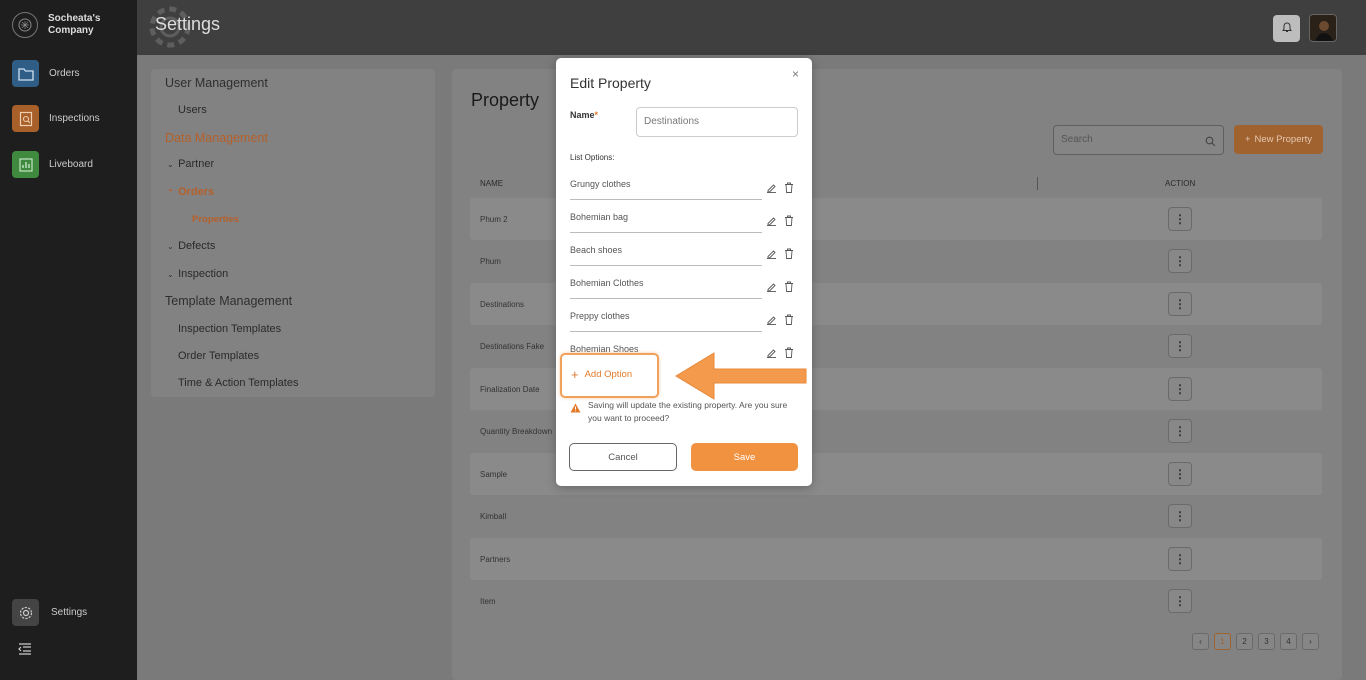 This screenshot has width=1366, height=680. I want to click on list-options-label: List Options:, so click(592, 157).